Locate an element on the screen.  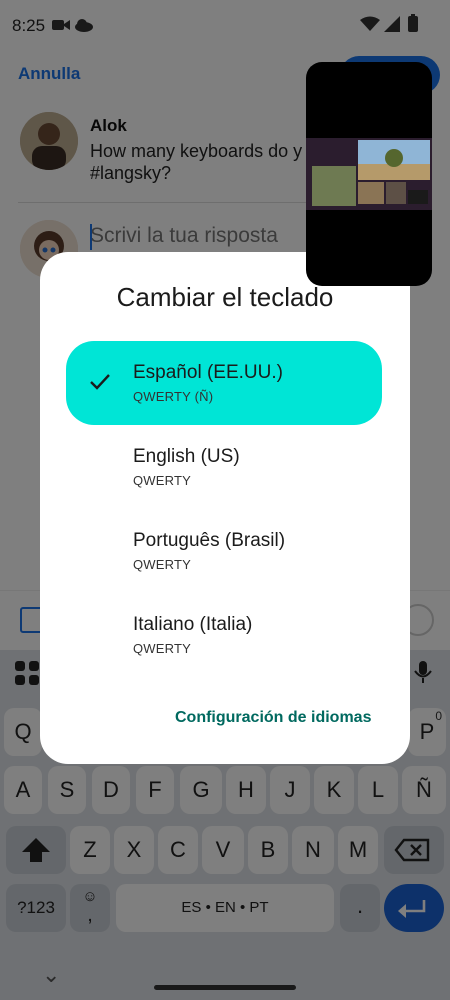
video-frame is located at coordinates (369, 174).